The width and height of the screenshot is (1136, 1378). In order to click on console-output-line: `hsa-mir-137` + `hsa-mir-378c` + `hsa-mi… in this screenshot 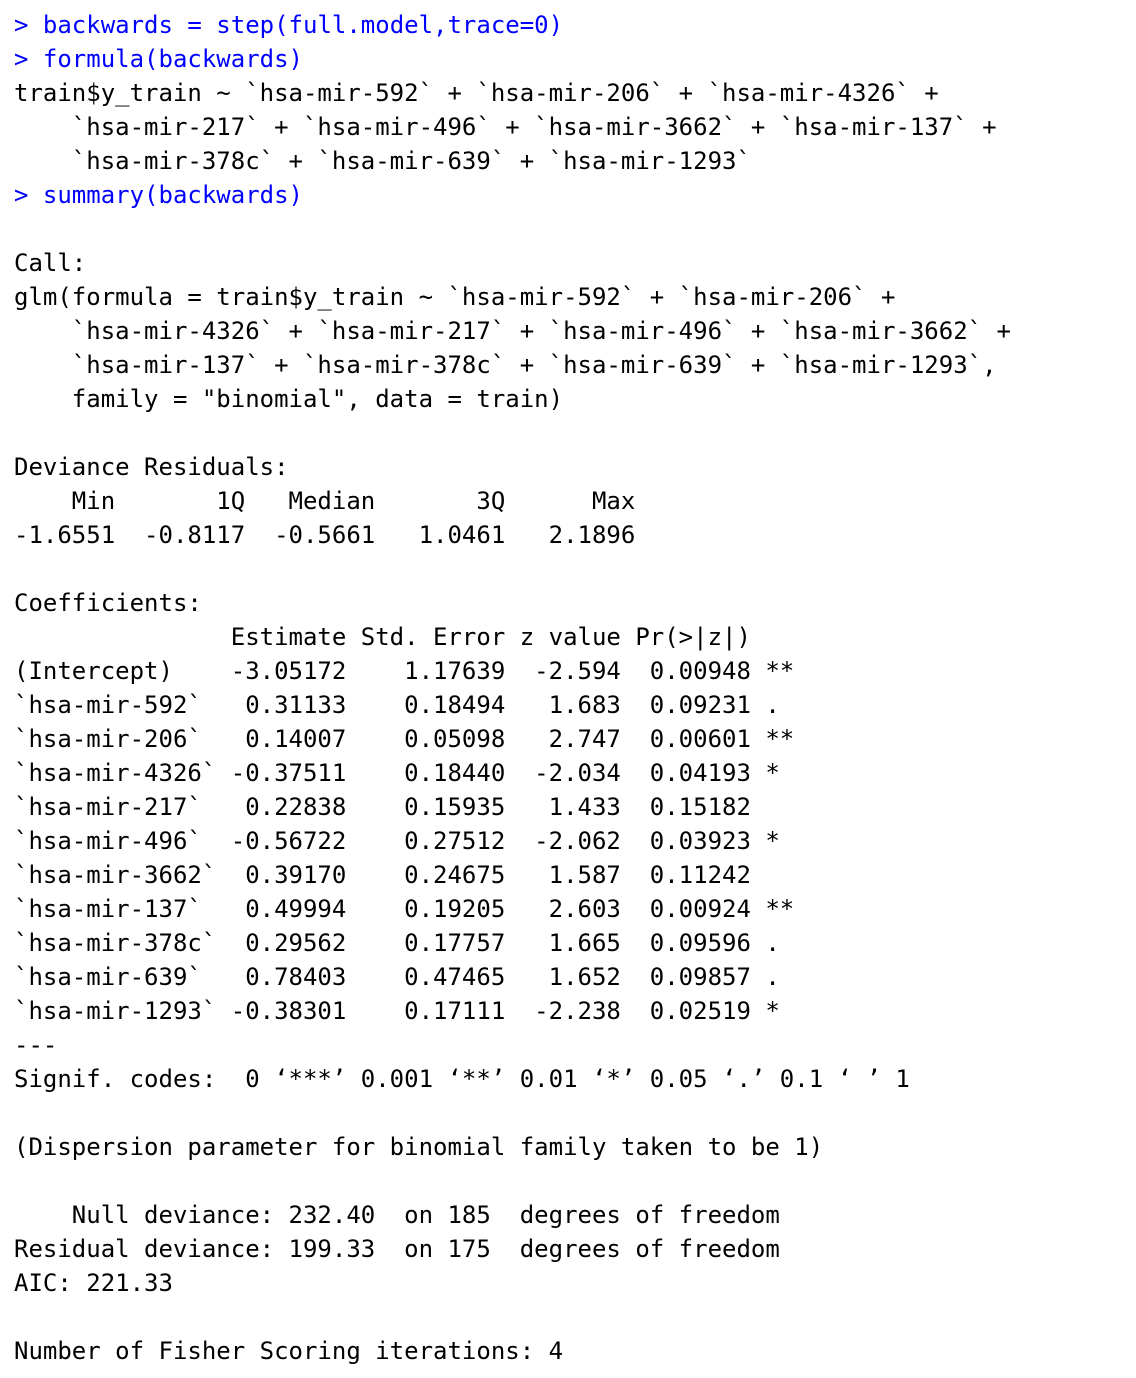, I will do `click(505, 365)`.